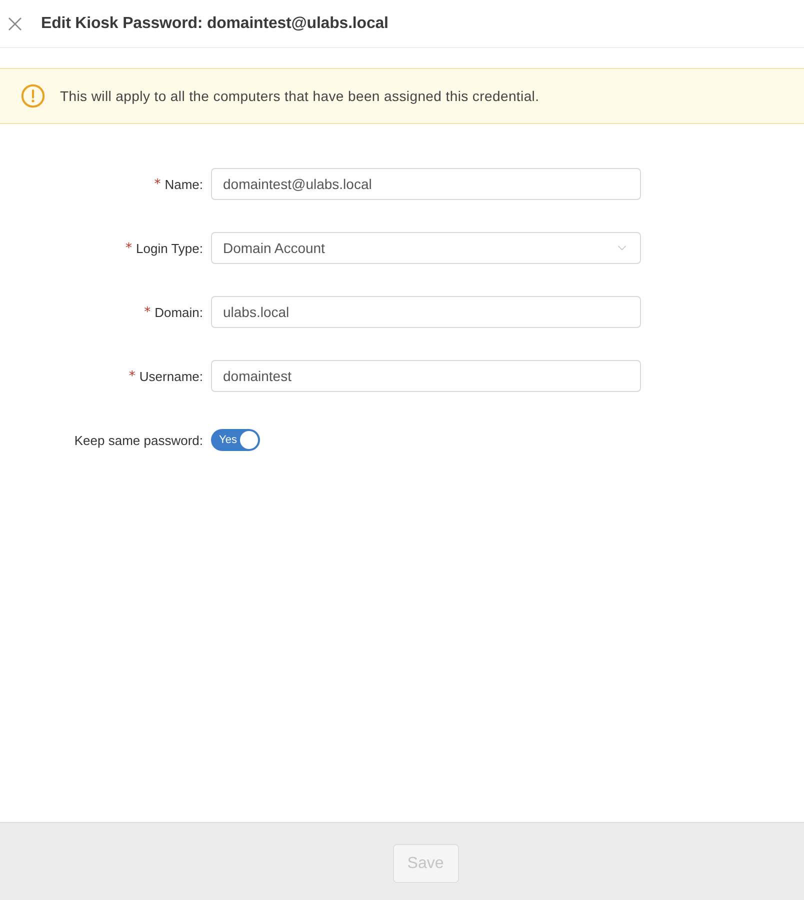 The image size is (804, 900). I want to click on text-field: ulabs.local, so click(426, 312).